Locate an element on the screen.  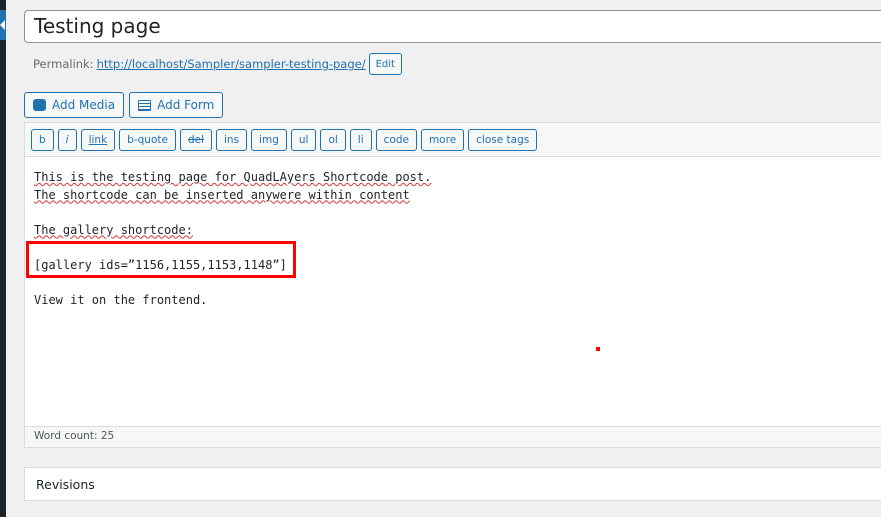
form-icon is located at coordinates (145, 105).